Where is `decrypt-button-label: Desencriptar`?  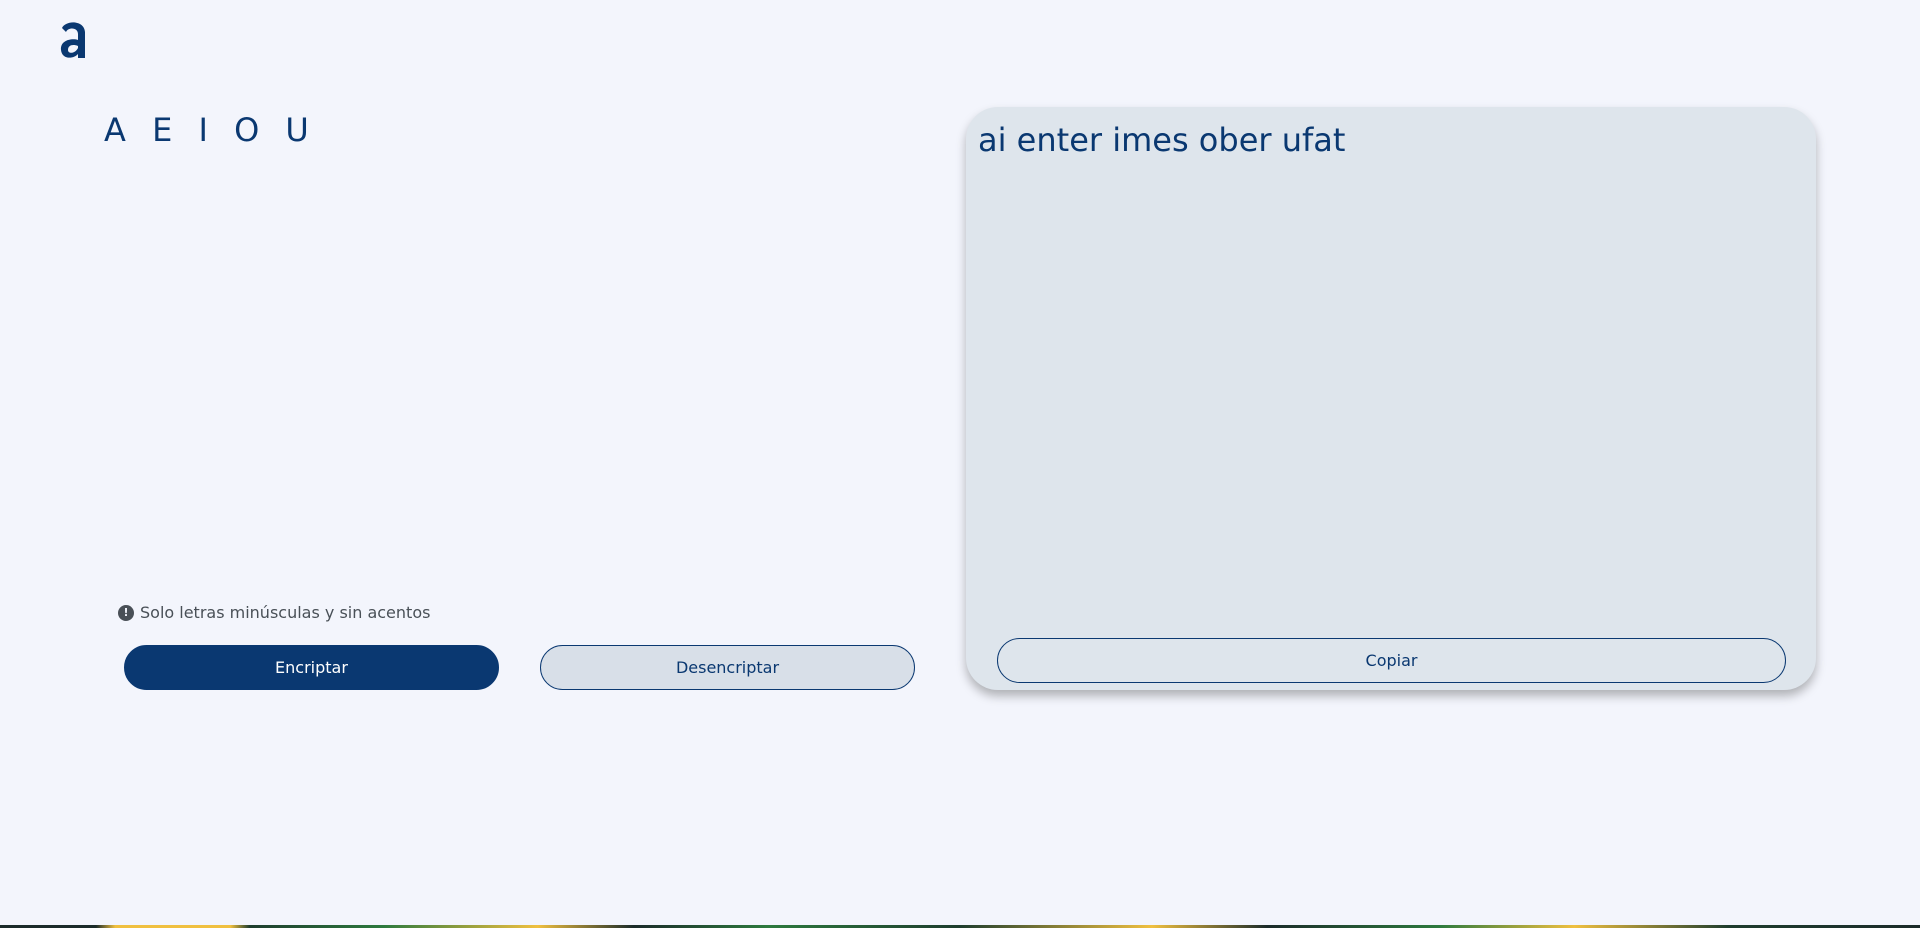 decrypt-button-label: Desencriptar is located at coordinates (727, 667).